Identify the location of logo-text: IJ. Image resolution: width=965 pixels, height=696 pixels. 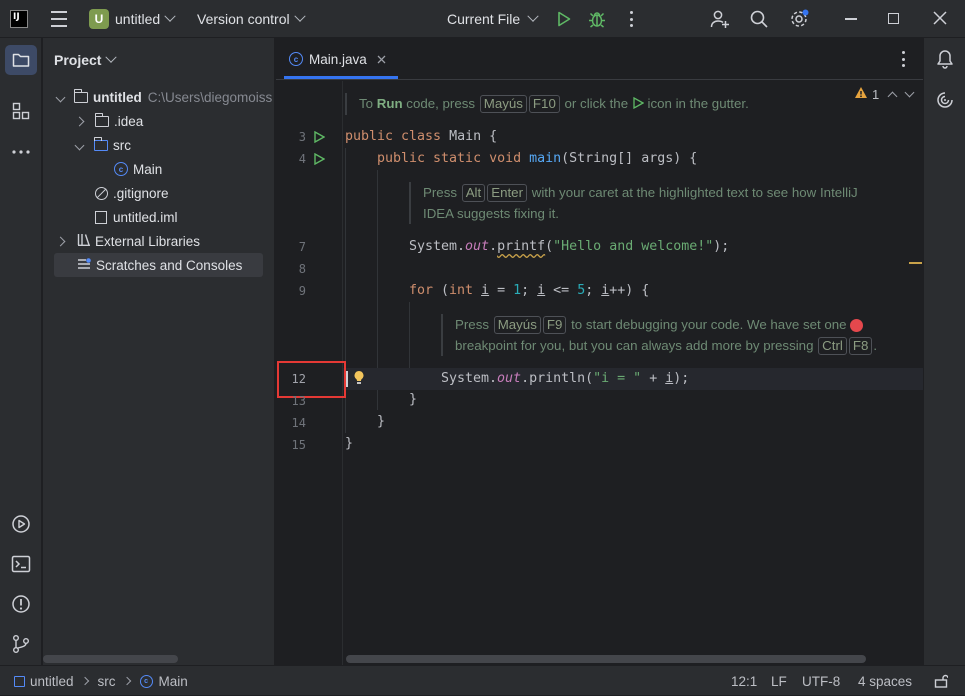
(16, 17).